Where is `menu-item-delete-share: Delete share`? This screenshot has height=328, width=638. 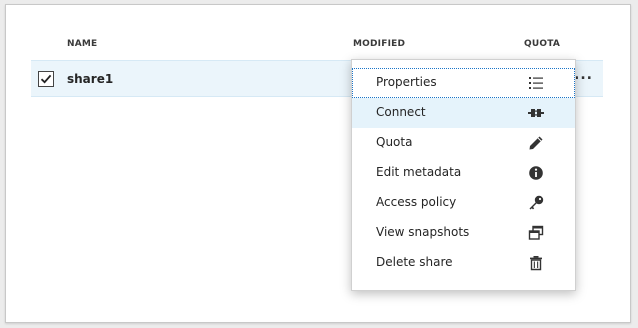 menu-item-delete-share: Delete share is located at coordinates (463, 263).